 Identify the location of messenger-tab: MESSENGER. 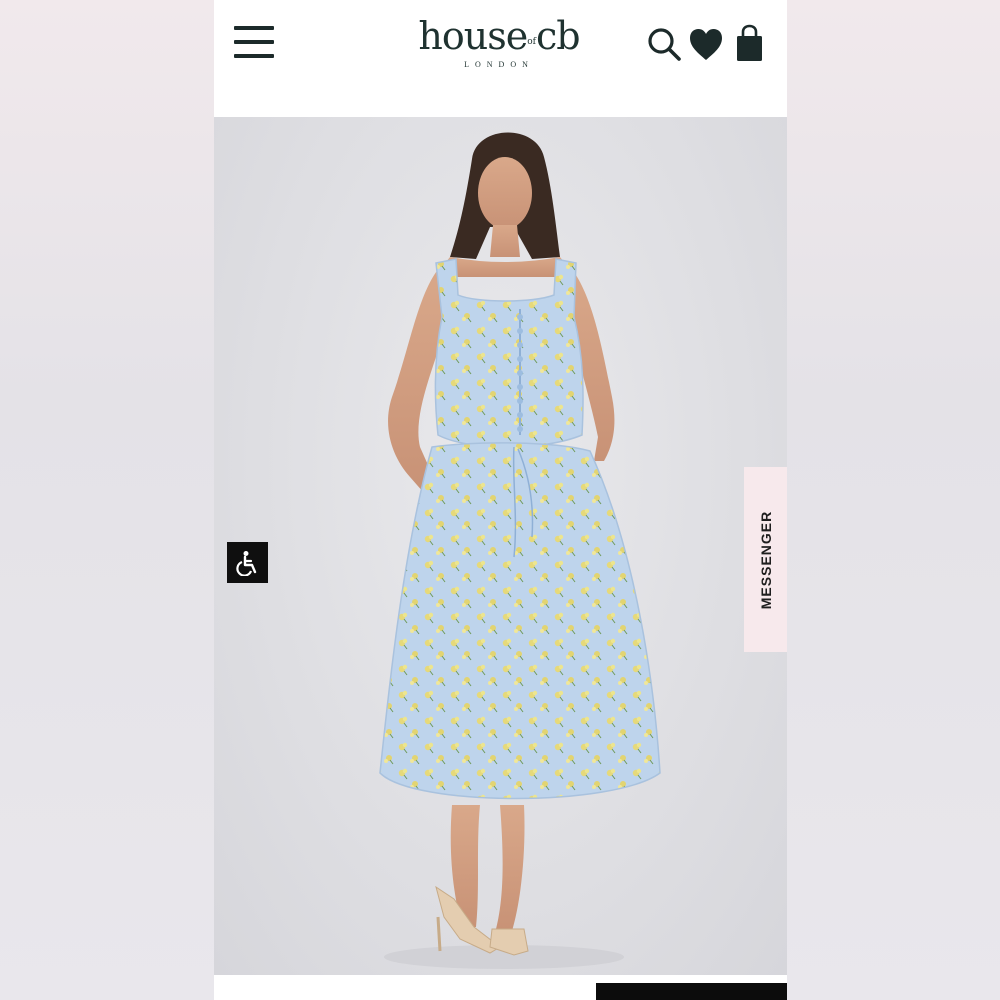
(765, 559).